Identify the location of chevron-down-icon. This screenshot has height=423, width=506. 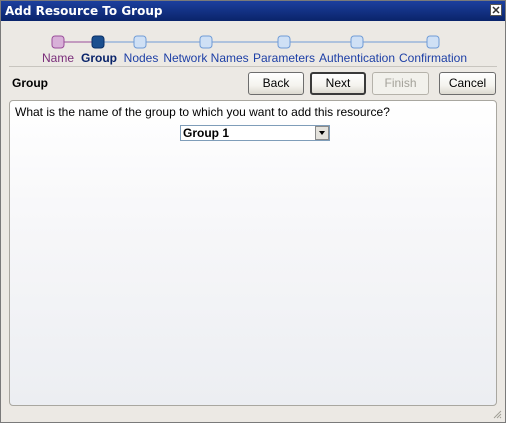
(322, 133).